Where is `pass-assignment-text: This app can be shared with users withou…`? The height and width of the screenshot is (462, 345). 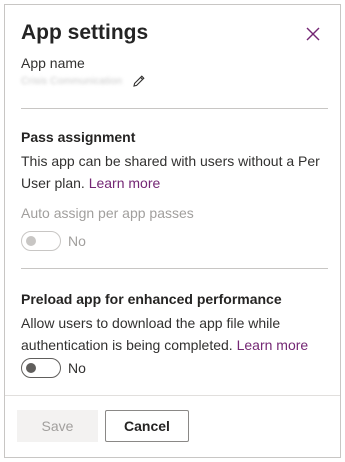 pass-assignment-text: This app can be shared with users withou… is located at coordinates (170, 172).